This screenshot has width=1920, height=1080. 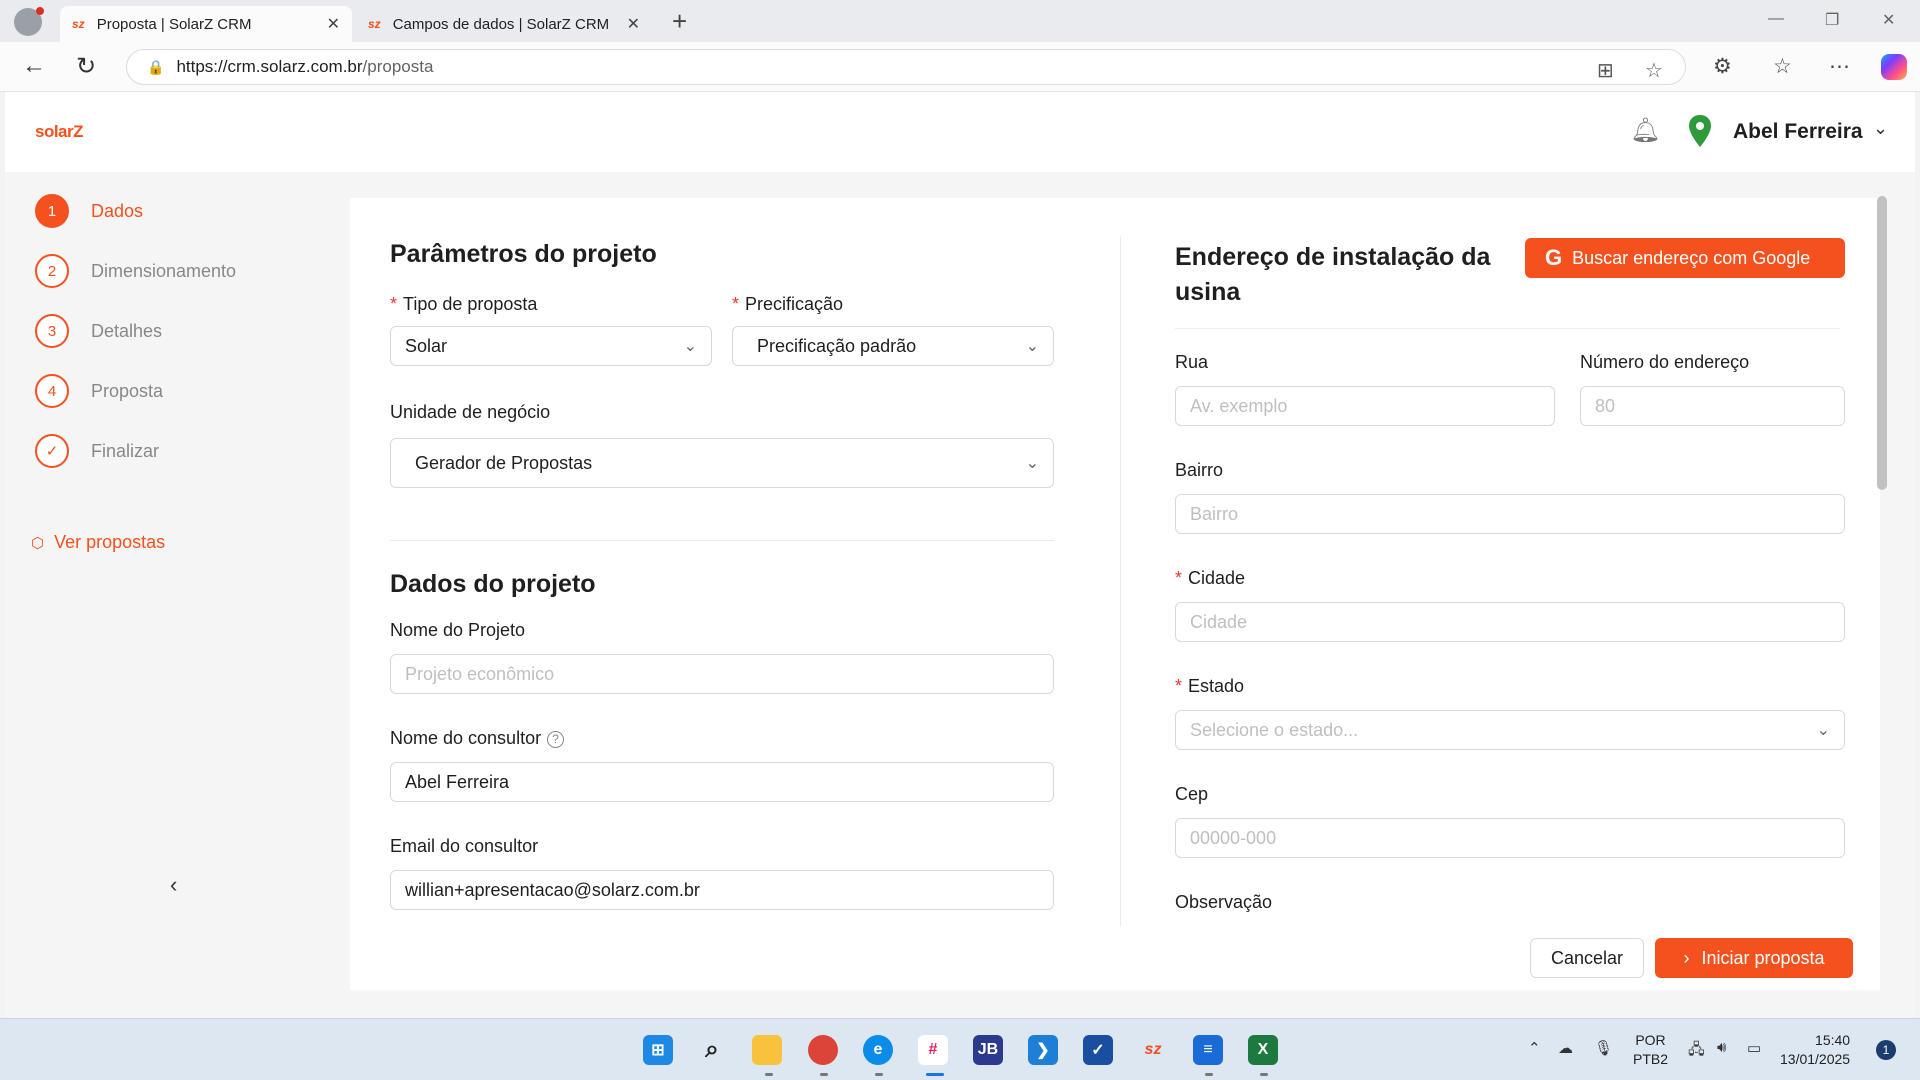 I want to click on column-divider, so click(x=1120, y=581).